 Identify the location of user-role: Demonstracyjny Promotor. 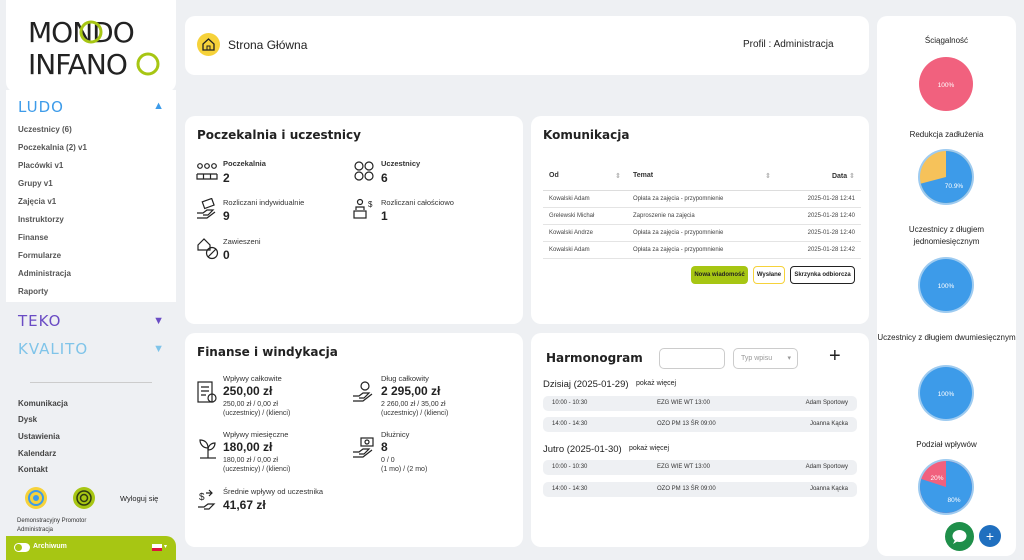
(52, 521).